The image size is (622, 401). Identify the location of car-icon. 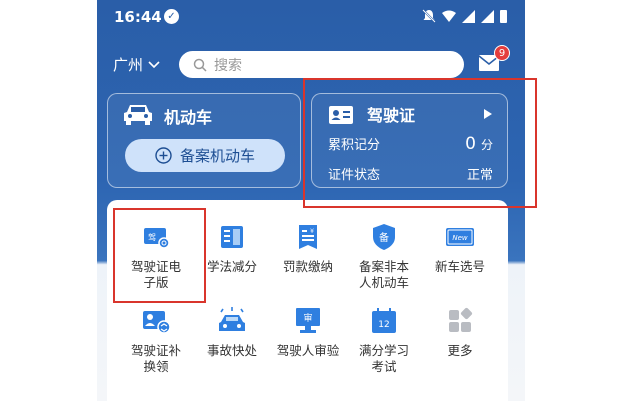
(138, 115).